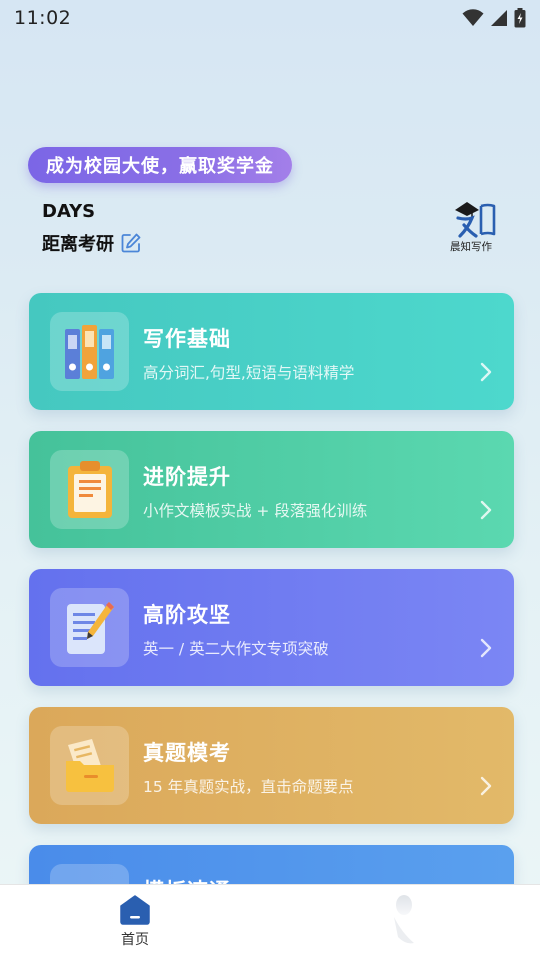 This screenshot has width=540, height=960. Describe the element at coordinates (271, 765) in the screenshot. I see `card-past-exams: 真题模考 15 年真题实战，直击命题要点` at that location.